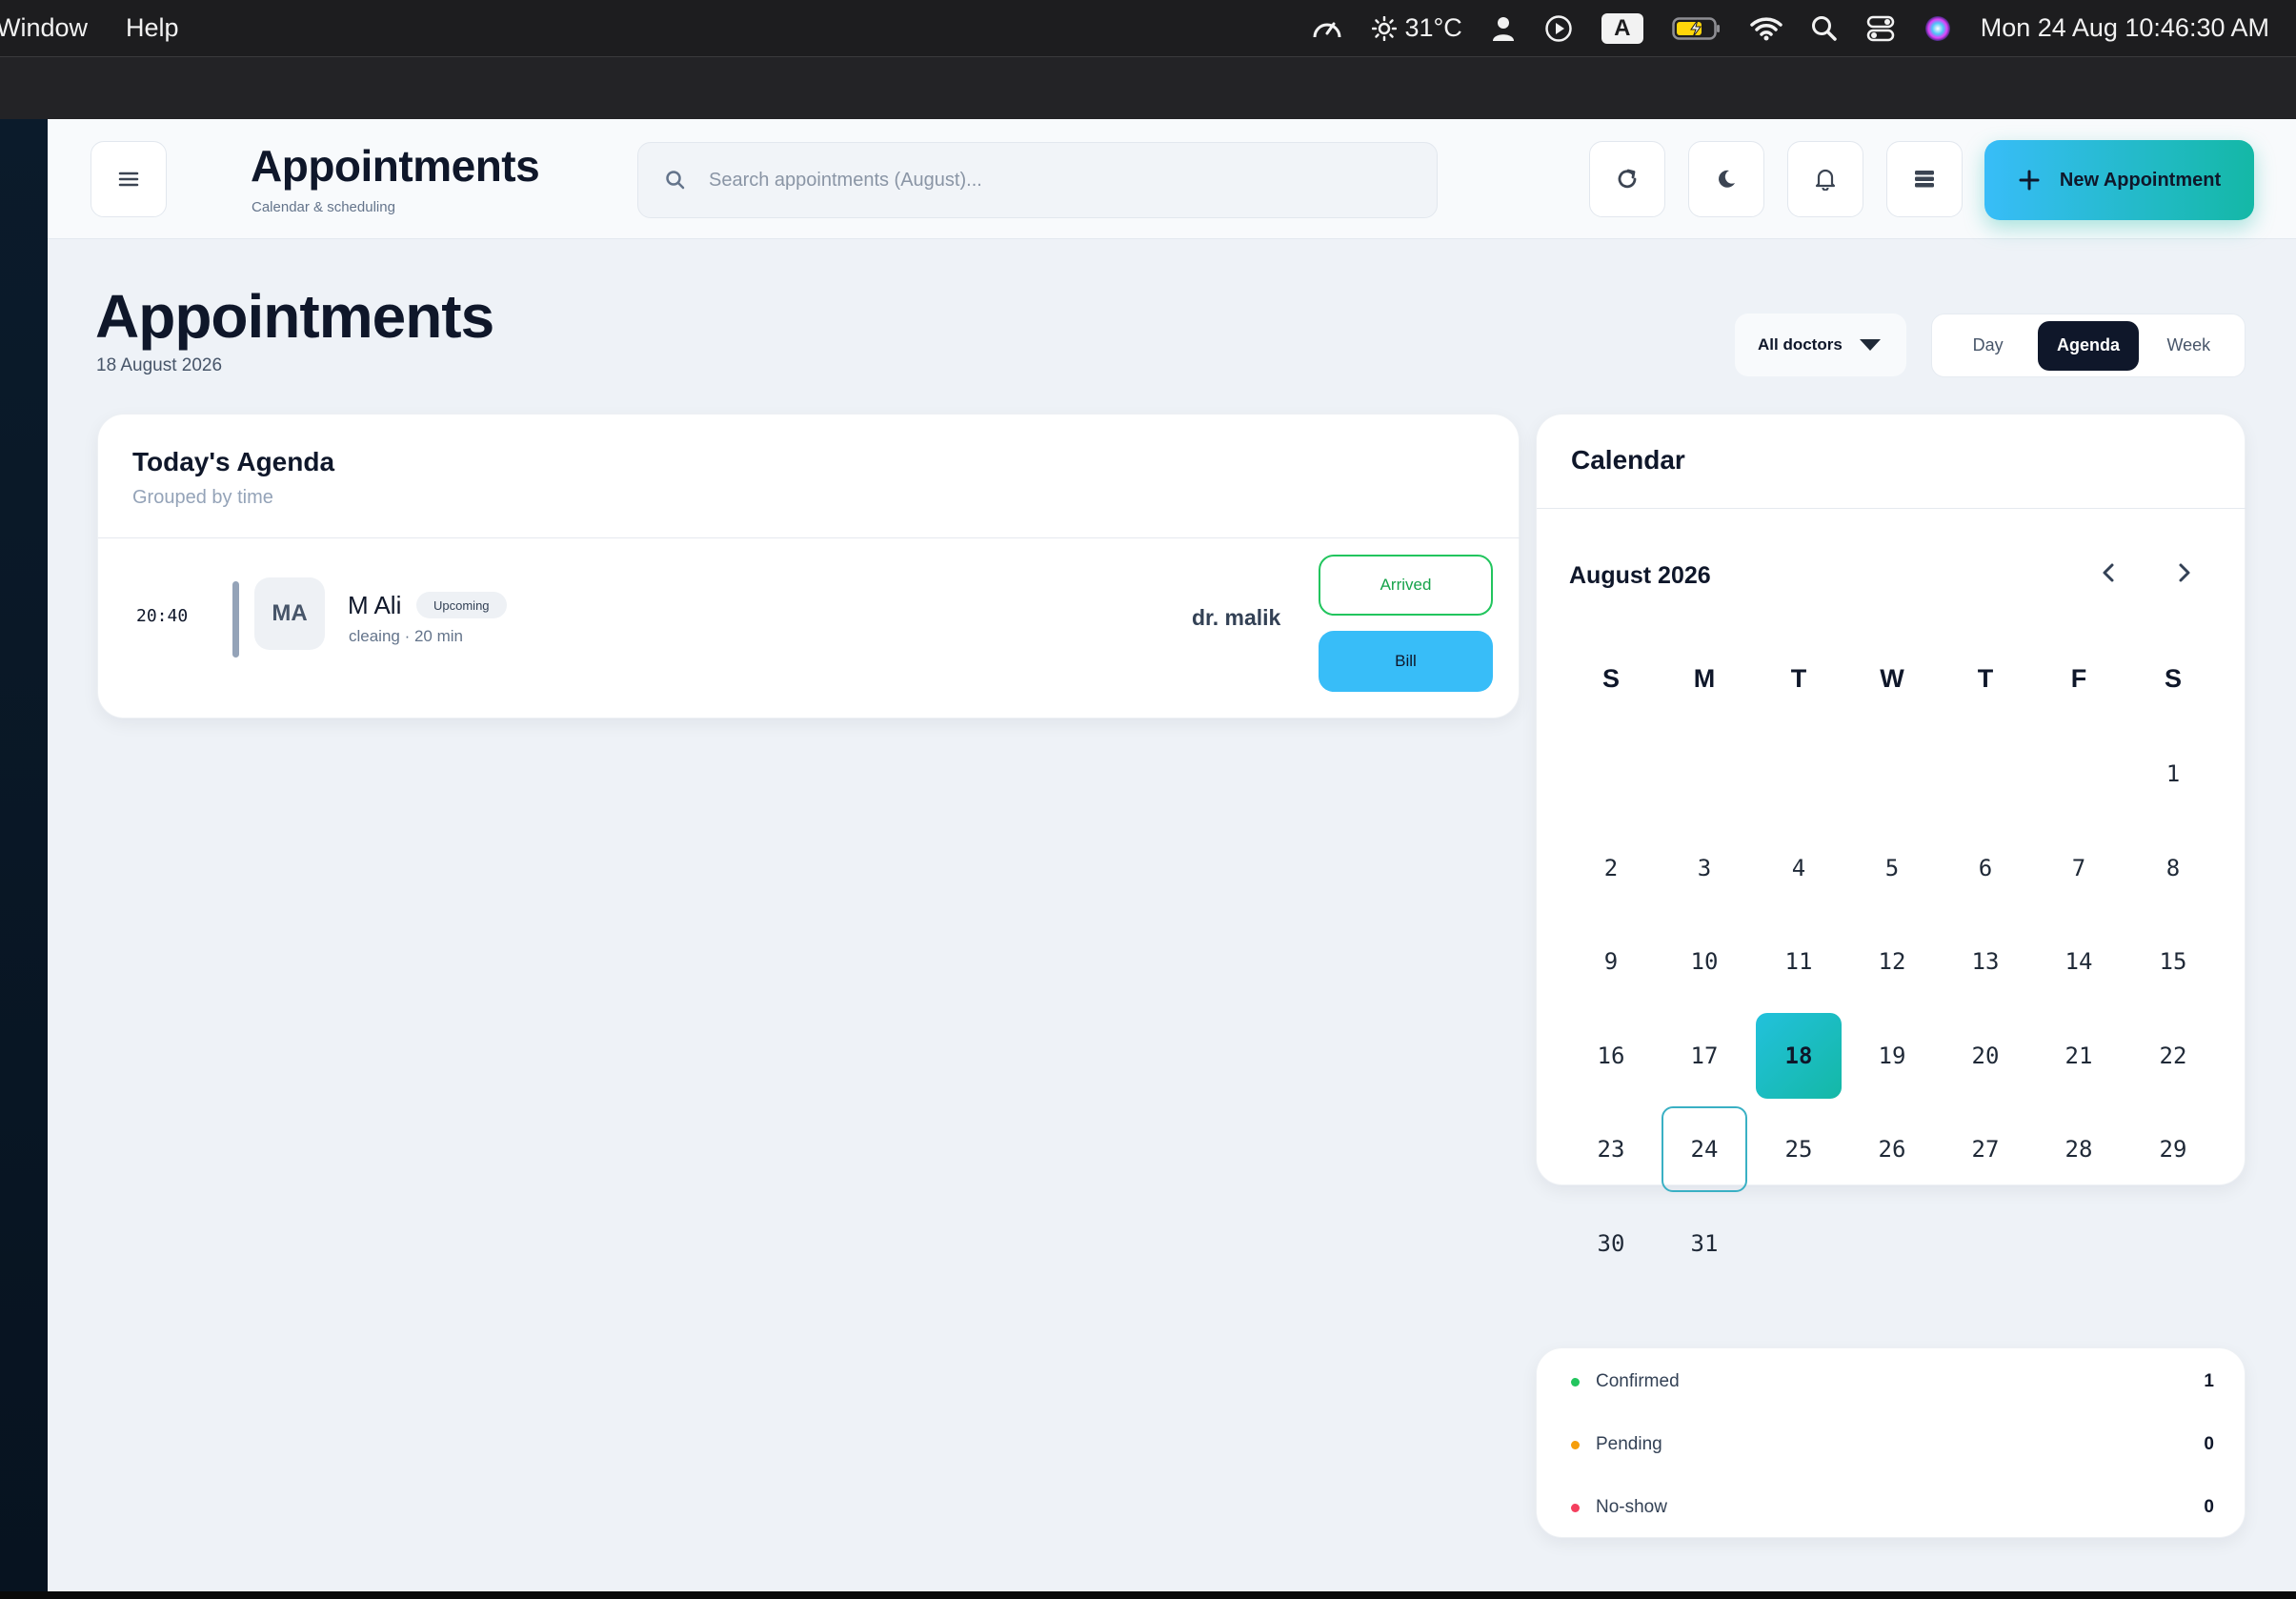 This screenshot has height=1599, width=2296. Describe the element at coordinates (1611, 1243) in the screenshot. I see `calendar-day: 30` at that location.